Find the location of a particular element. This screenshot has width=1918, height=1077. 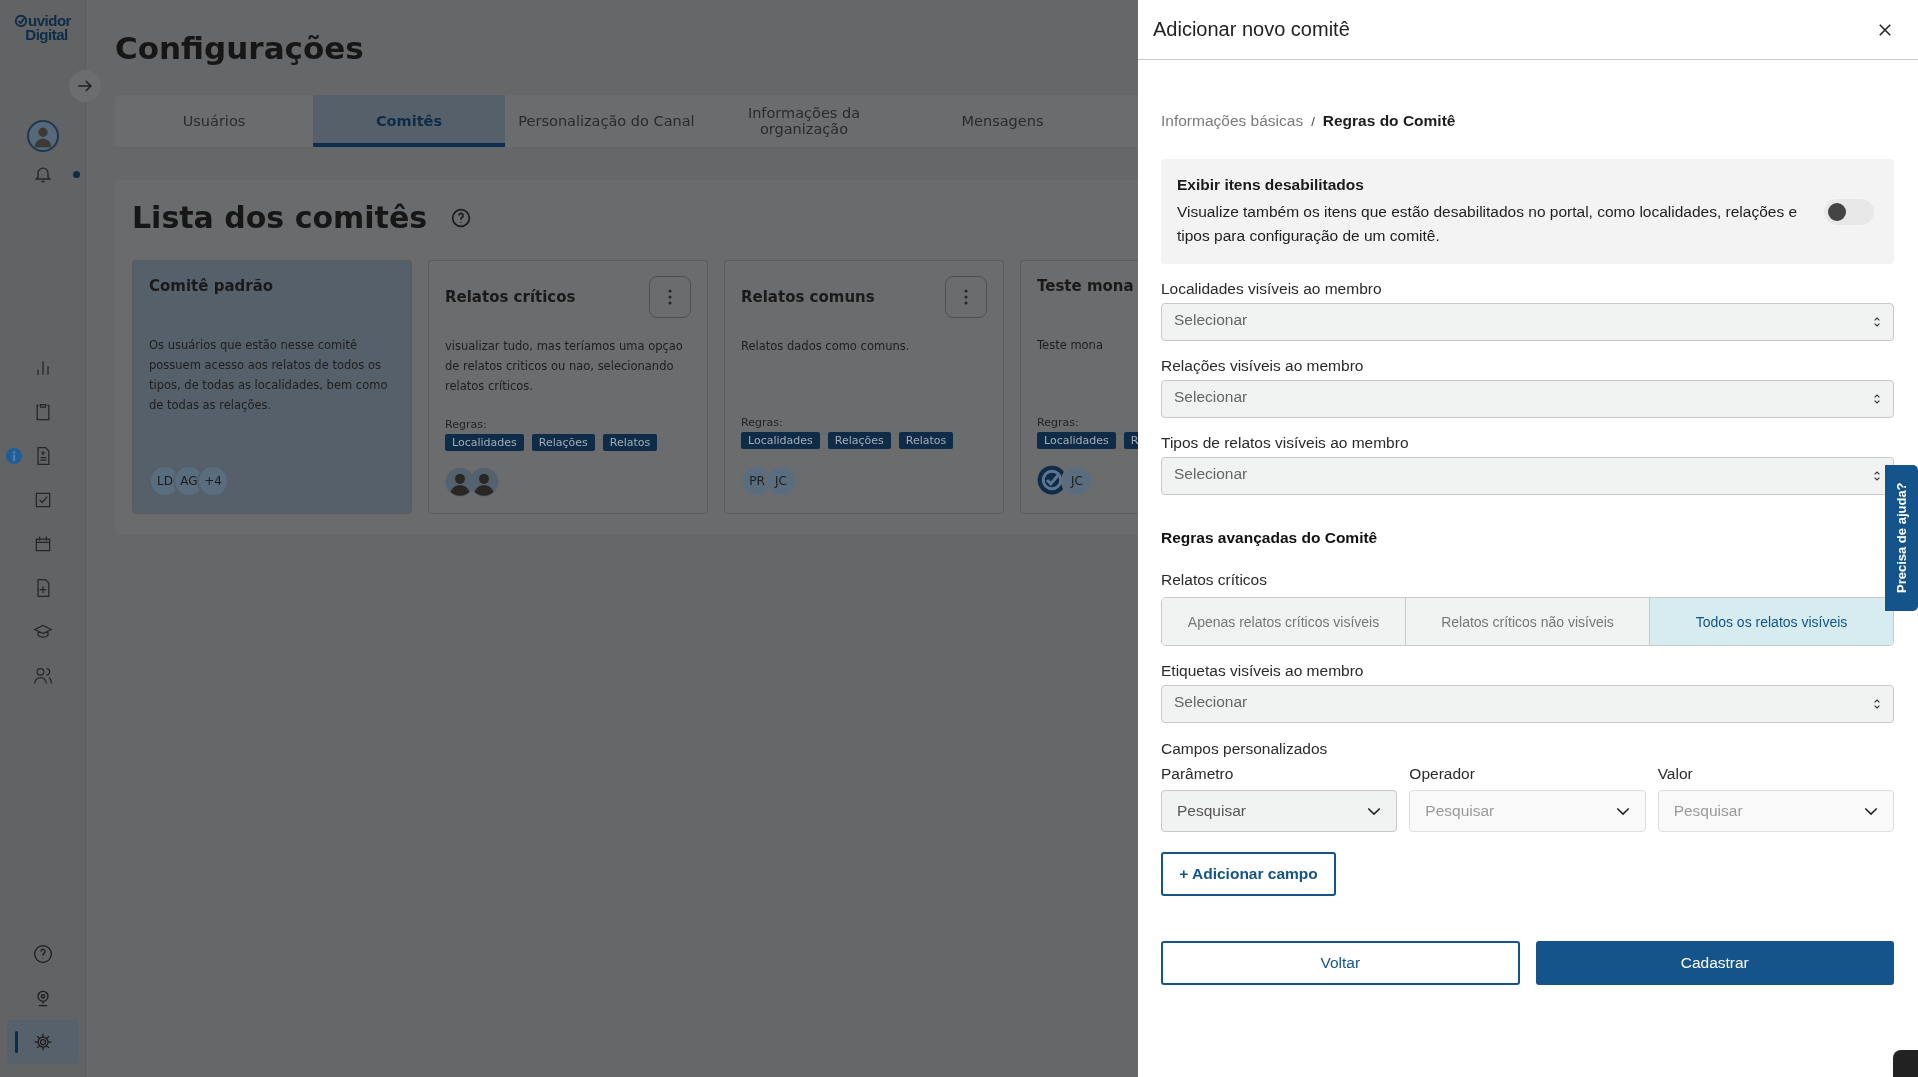

tab: Usuários is located at coordinates (214, 121).